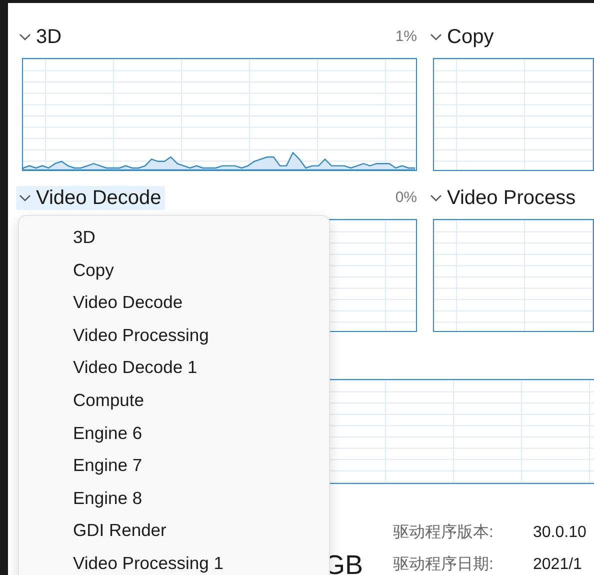 The image size is (594, 575). What do you see at coordinates (174, 531) in the screenshot?
I see `menu-item: GDI Render` at bounding box center [174, 531].